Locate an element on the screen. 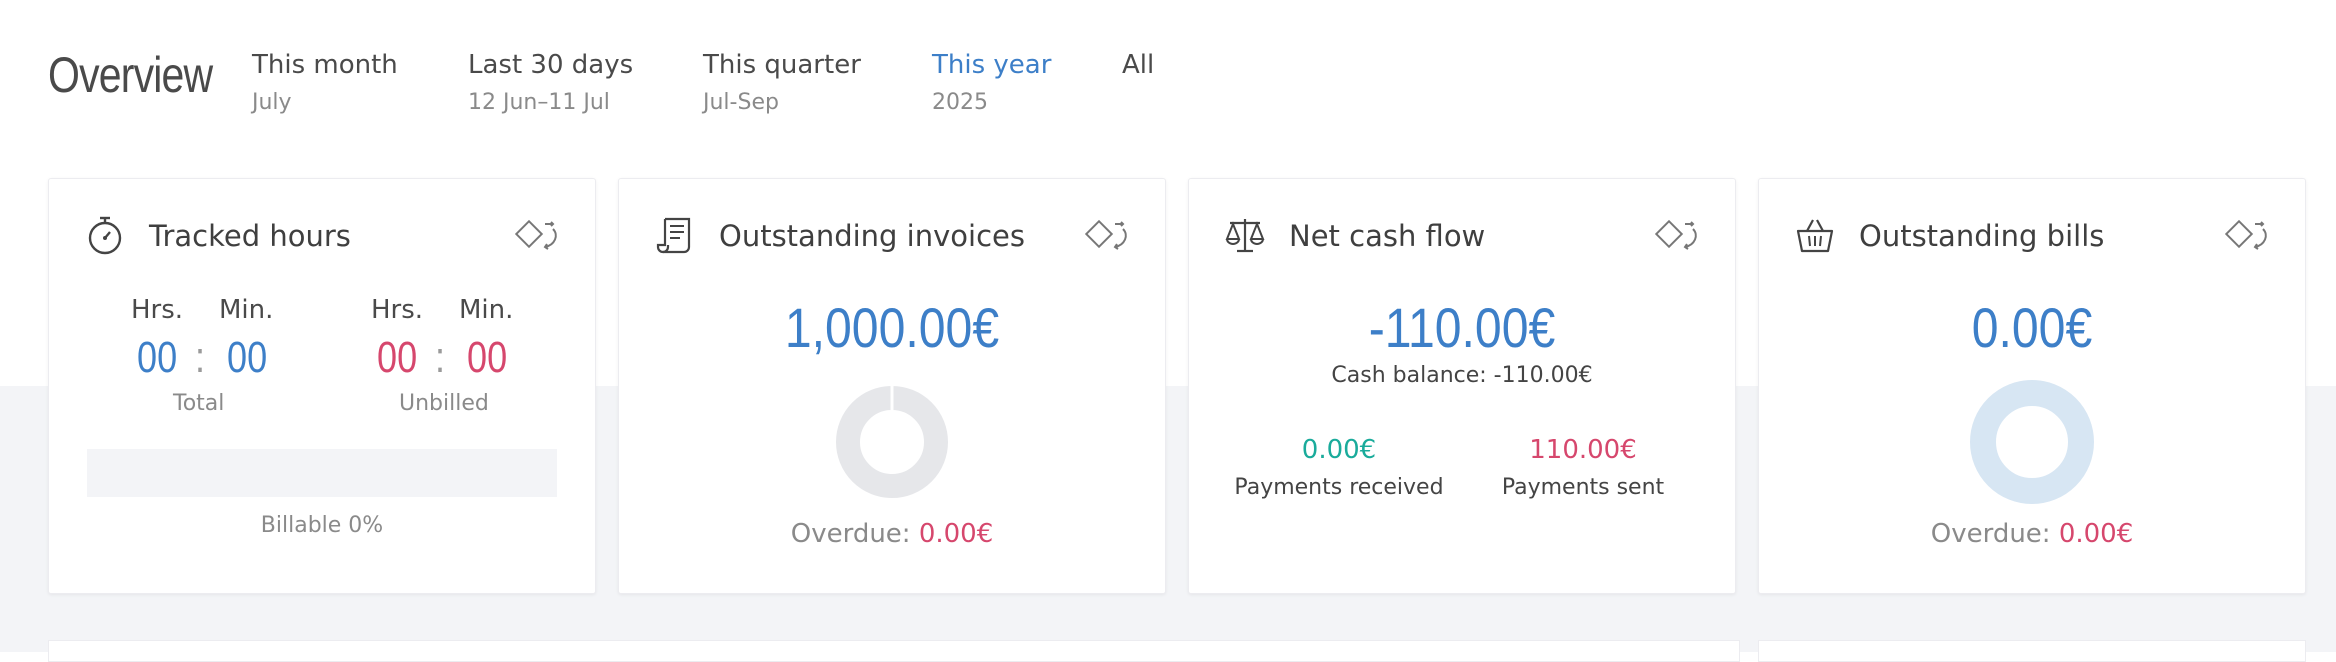  period-last-30-days: Last 30 days 12 Jun–11 Jul is located at coordinates (550, 83).